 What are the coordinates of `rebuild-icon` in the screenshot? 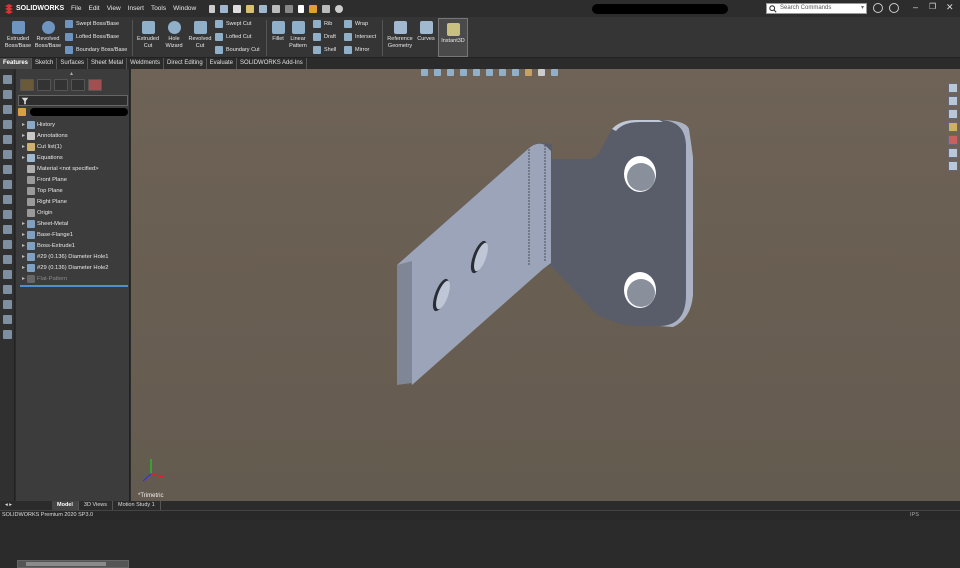 It's located at (313, 8).